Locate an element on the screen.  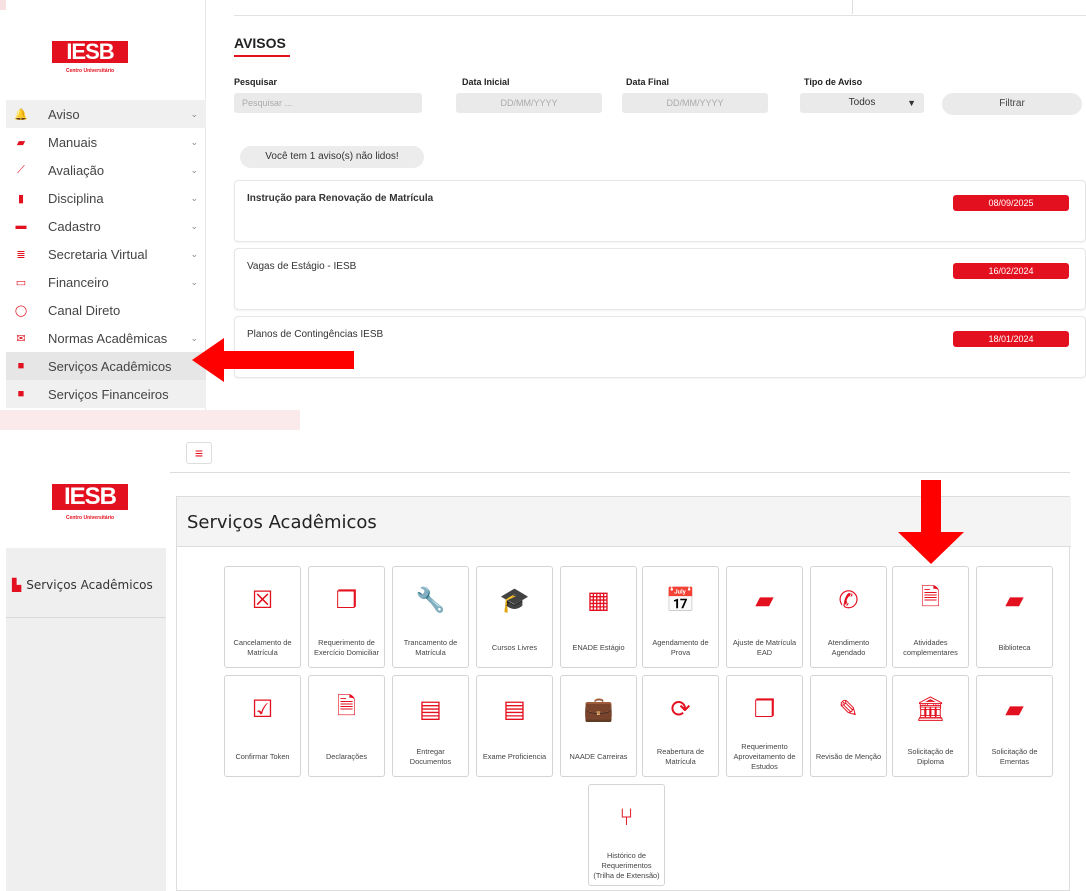
filter-button: Filtrar is located at coordinates (1012, 104).